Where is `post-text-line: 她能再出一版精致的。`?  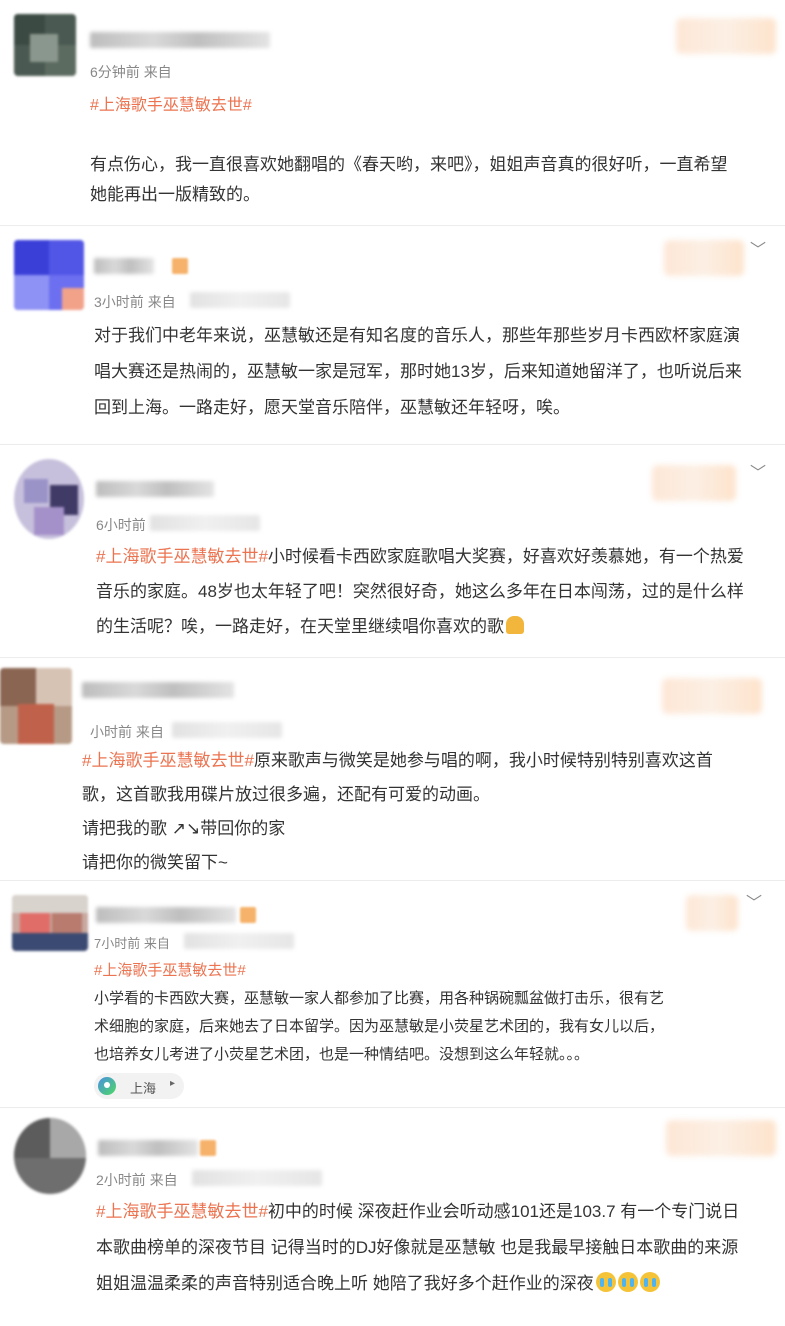
post-text-line: 她能再出一版精致的。 is located at coordinates (175, 194).